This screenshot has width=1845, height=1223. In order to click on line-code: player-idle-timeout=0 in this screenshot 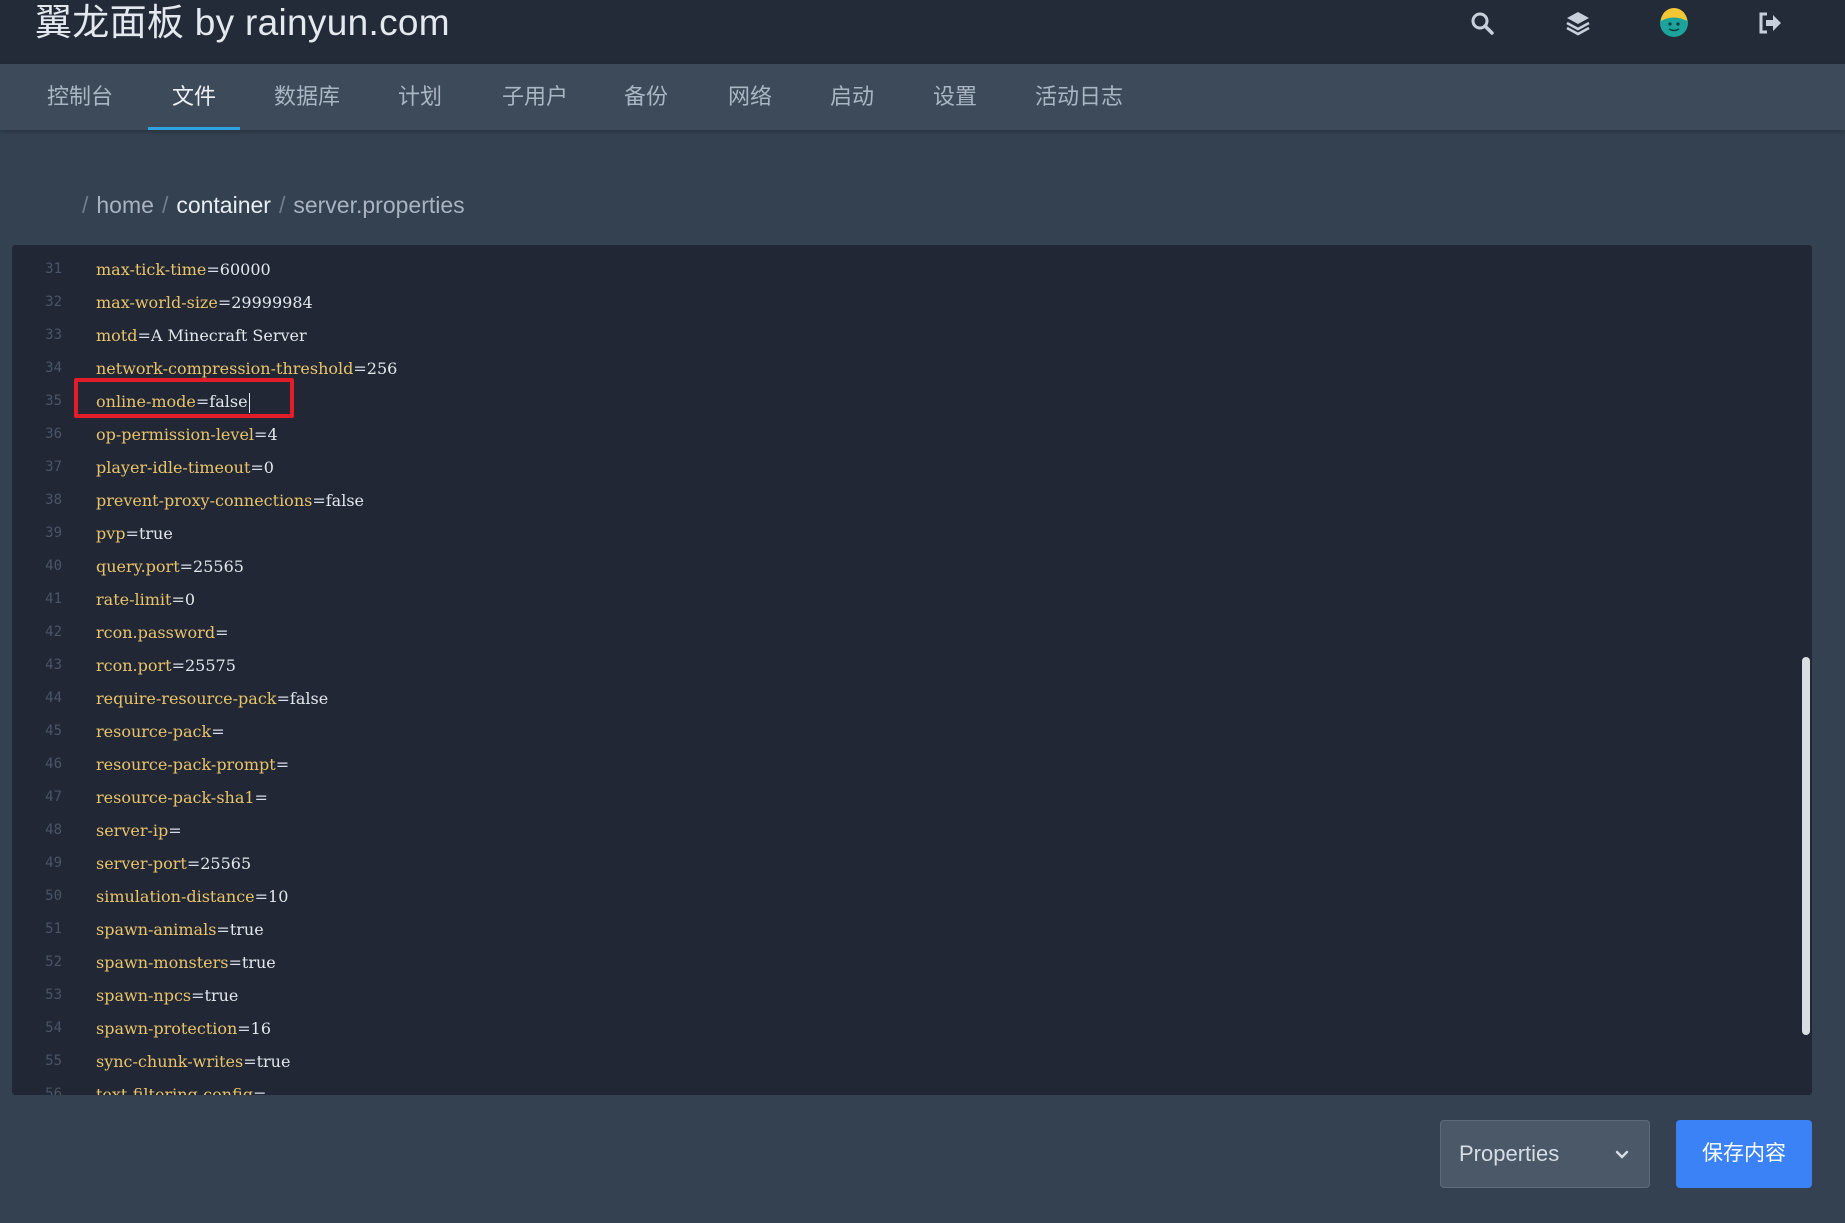, I will do `click(185, 467)`.